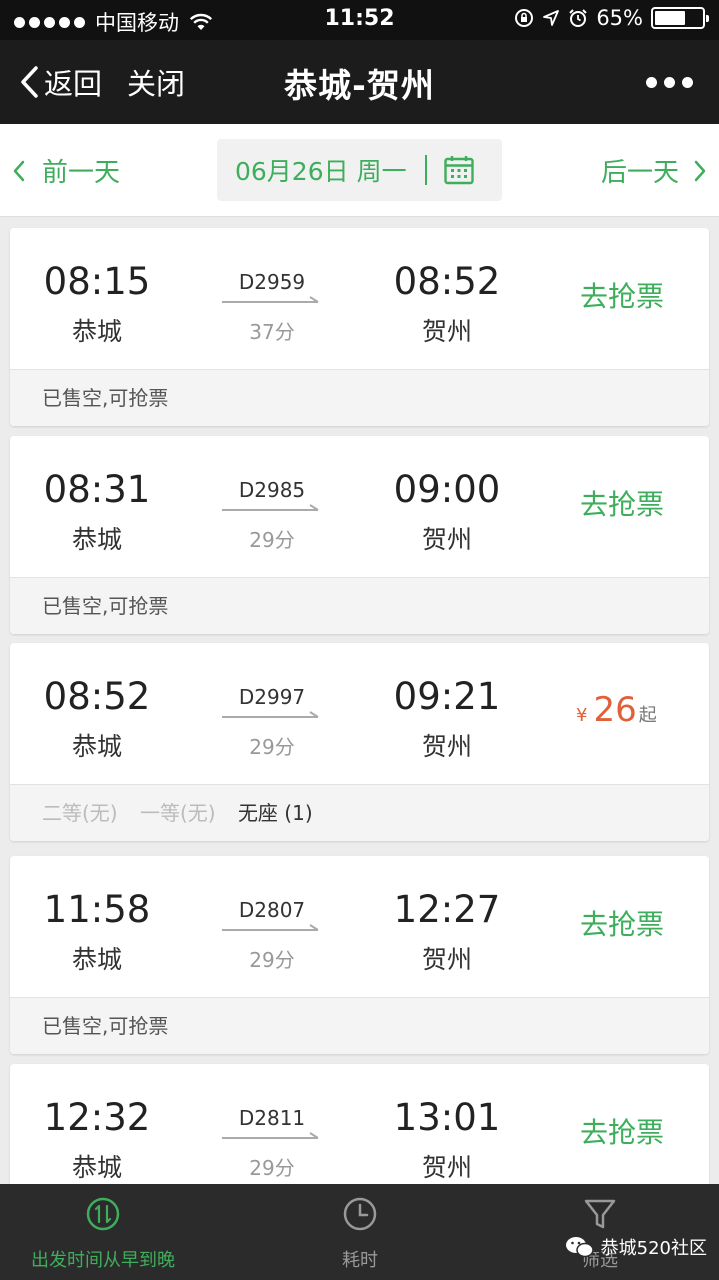 This screenshot has width=719, height=1280. What do you see at coordinates (272, 282) in the screenshot?
I see `train-number: D2959` at bounding box center [272, 282].